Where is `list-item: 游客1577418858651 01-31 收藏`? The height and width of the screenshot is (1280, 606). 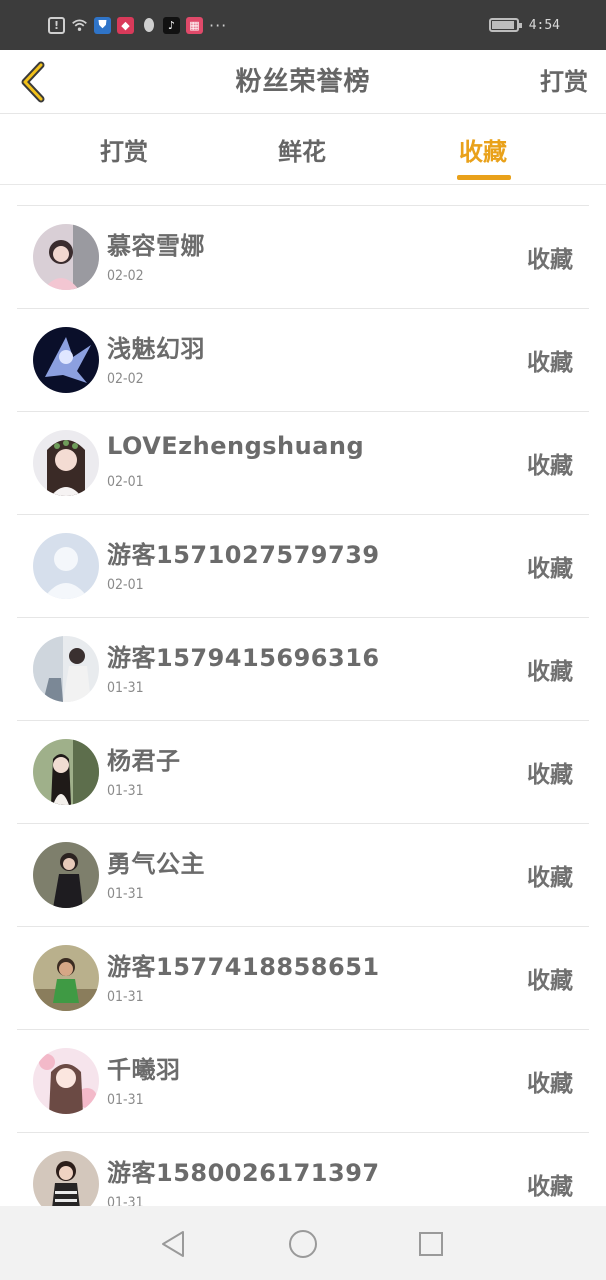 list-item: 游客1577418858651 01-31 收藏 is located at coordinates (303, 978).